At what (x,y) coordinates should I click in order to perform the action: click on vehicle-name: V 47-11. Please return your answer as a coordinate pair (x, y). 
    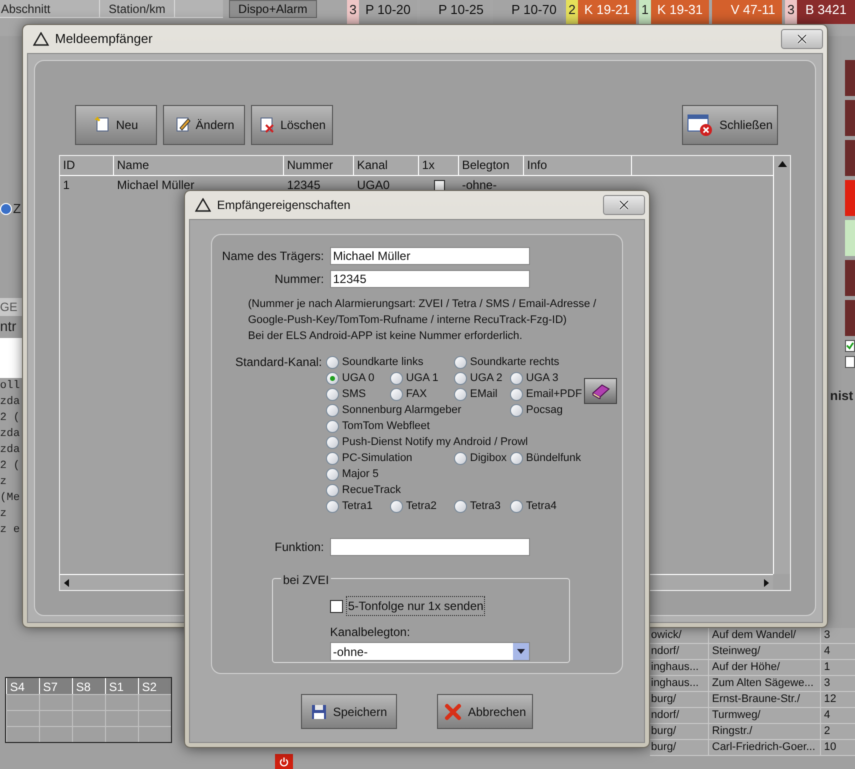
    Looking at the image, I should click on (753, 10).